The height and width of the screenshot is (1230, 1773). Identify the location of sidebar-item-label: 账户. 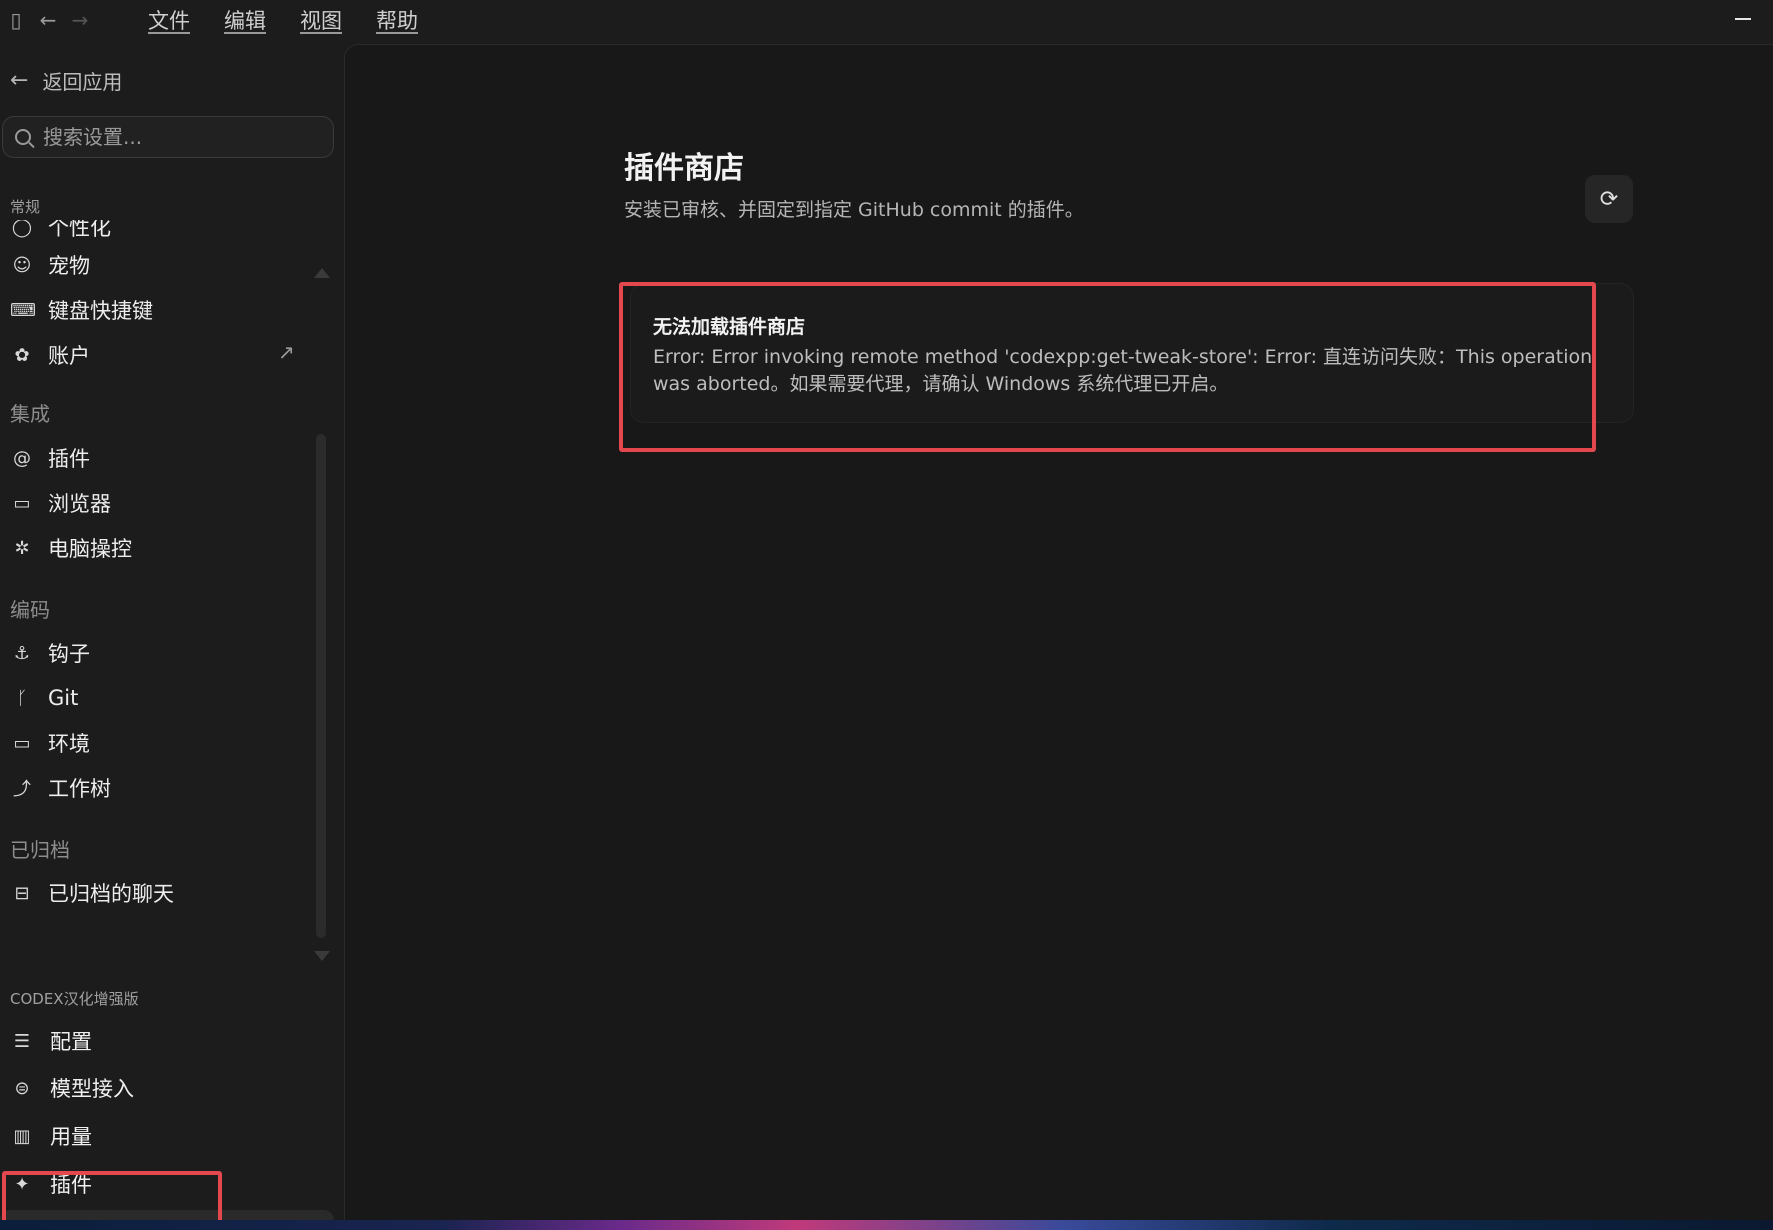
(69, 356).